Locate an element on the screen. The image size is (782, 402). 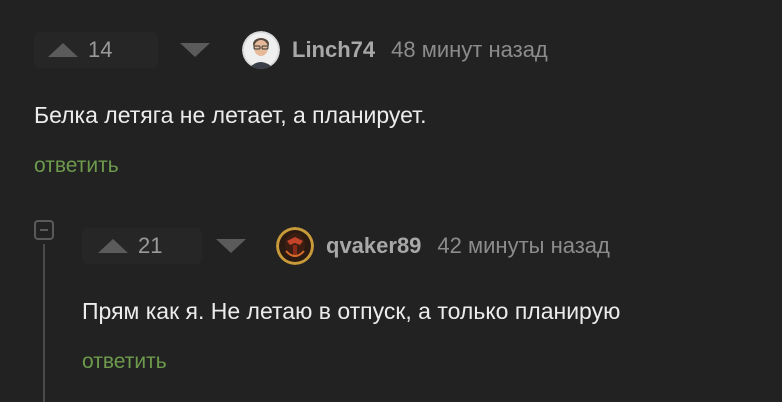
rating-box: 21 is located at coordinates (142, 246).